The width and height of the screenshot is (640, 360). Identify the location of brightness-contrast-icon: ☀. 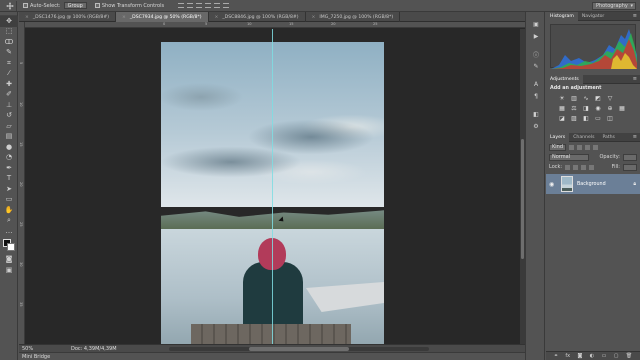
(562, 98).